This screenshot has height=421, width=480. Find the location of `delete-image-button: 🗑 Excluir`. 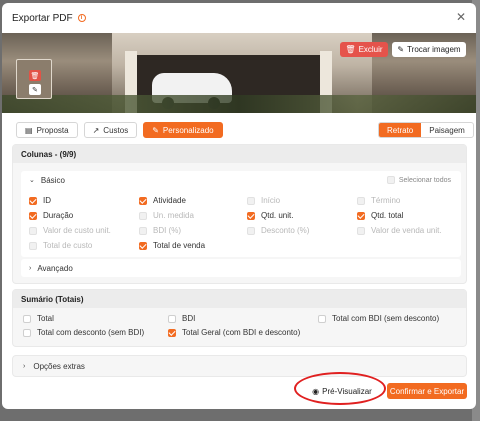

delete-image-button: 🗑 Excluir is located at coordinates (364, 49).